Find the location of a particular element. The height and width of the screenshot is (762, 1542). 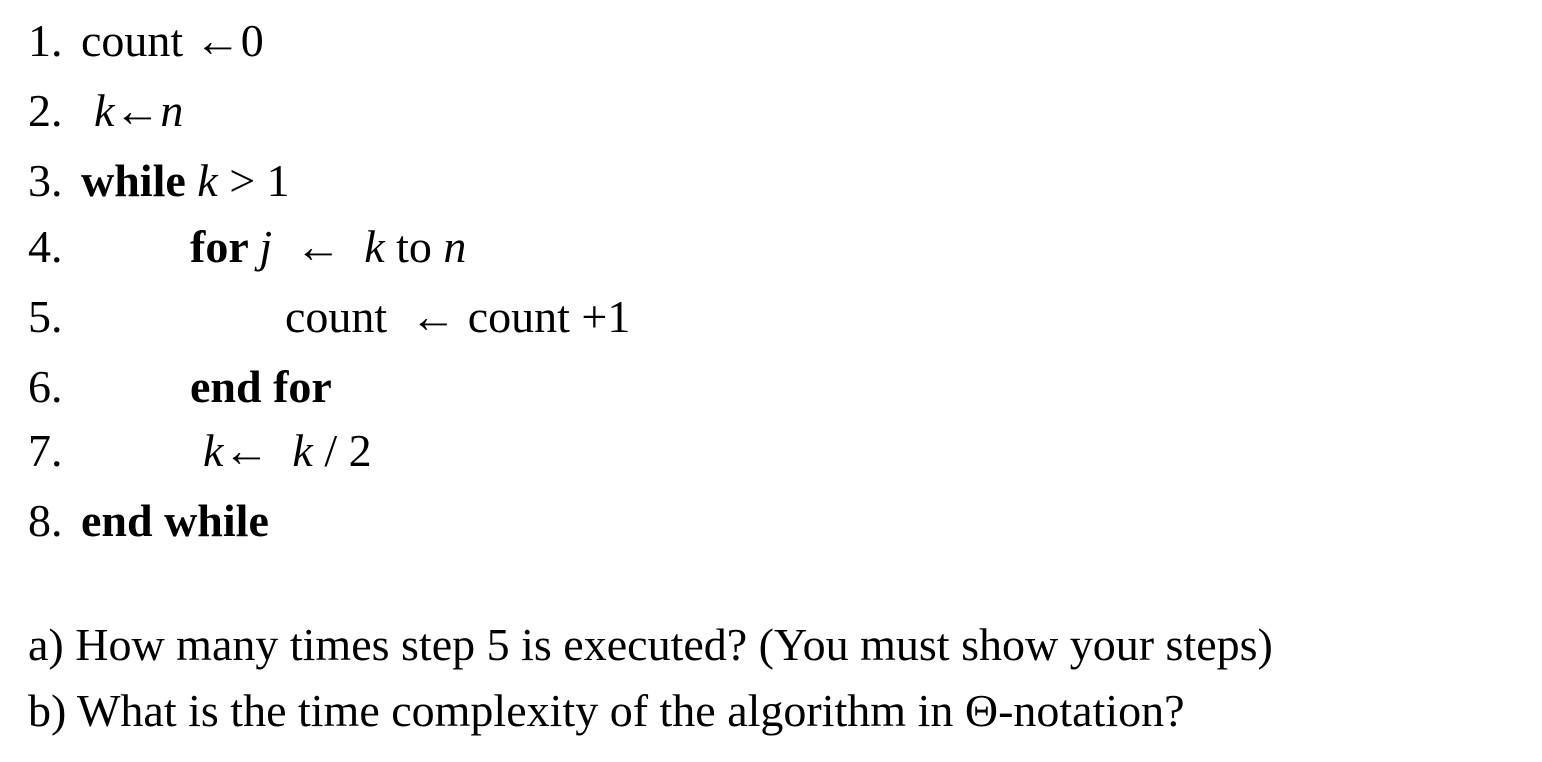

line-code: while k > 1 is located at coordinates (185, 181).